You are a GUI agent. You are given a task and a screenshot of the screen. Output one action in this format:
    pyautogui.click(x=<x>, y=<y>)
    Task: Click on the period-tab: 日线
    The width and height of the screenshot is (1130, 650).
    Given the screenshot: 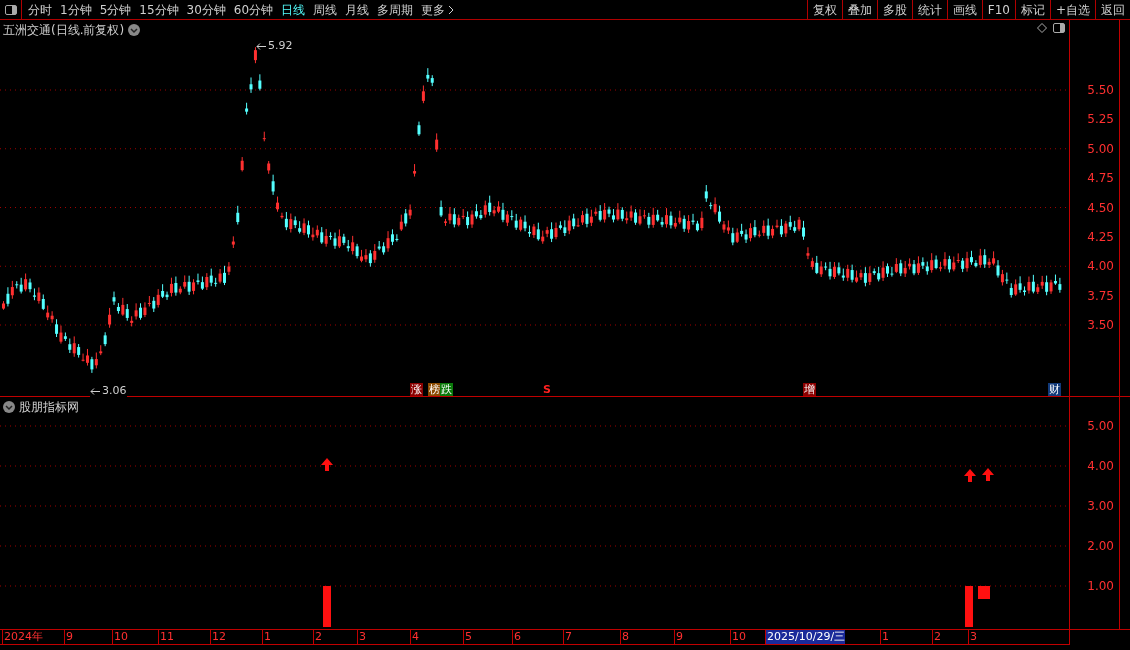 What is the action you would take?
    pyautogui.click(x=293, y=9)
    